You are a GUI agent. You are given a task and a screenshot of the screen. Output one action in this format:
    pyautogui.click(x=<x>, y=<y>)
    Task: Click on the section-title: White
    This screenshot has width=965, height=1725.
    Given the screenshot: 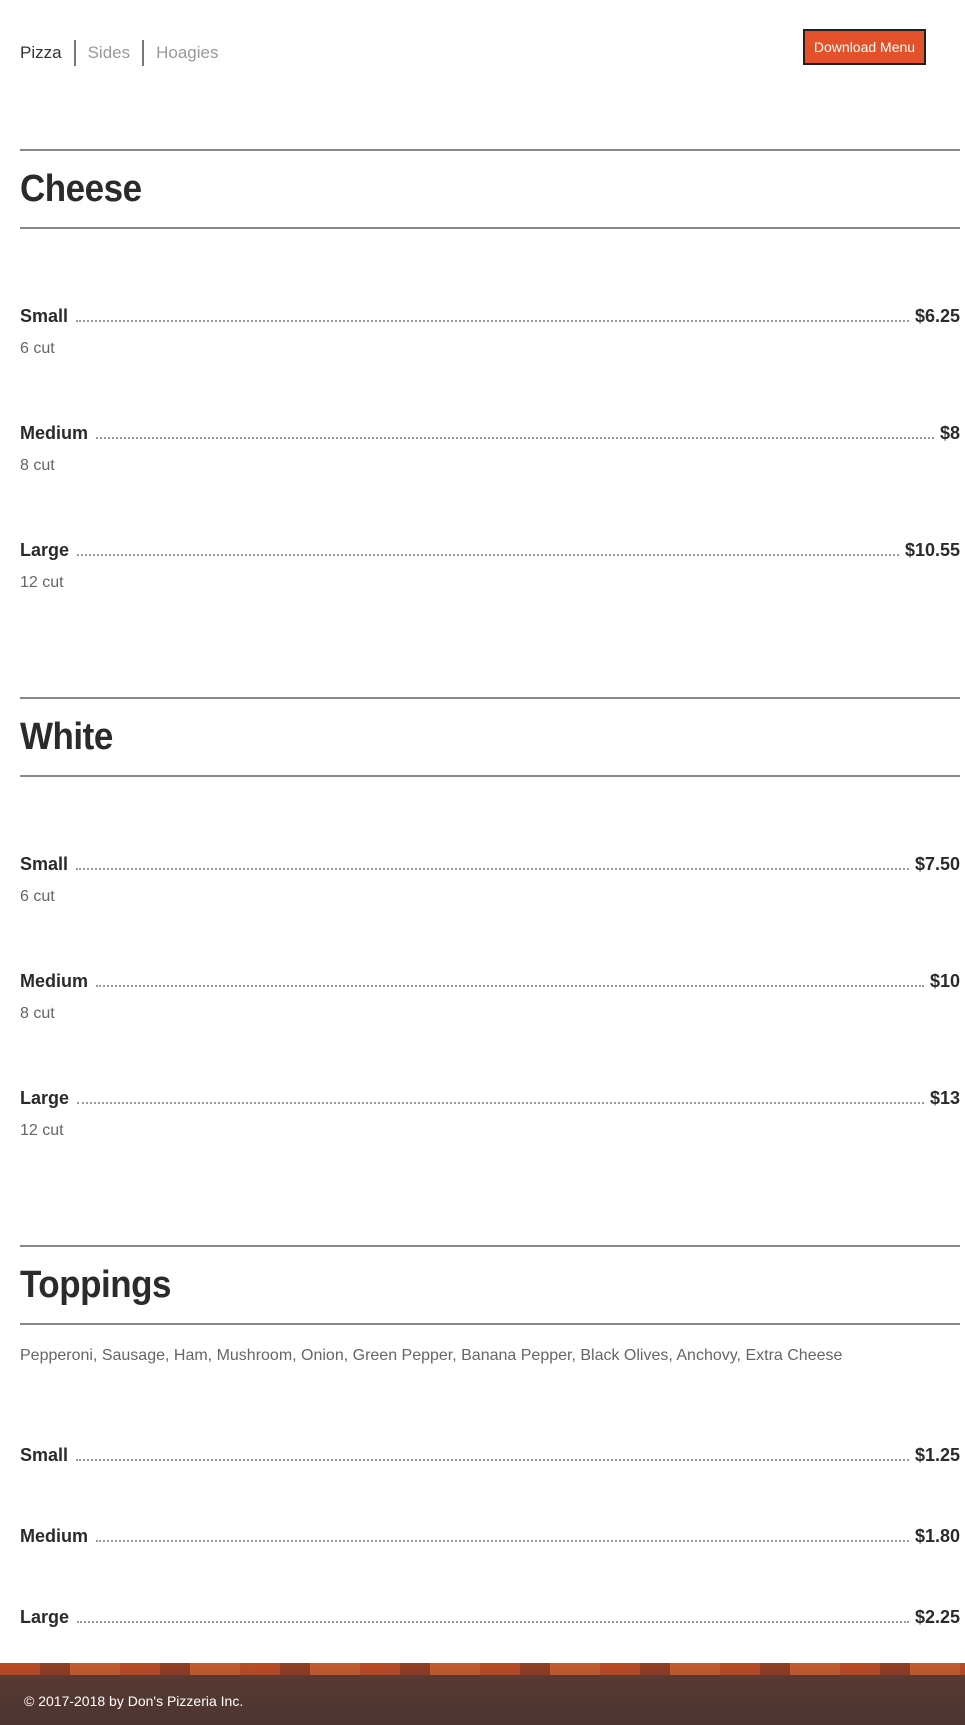 What is the action you would take?
    pyautogui.click(x=66, y=736)
    